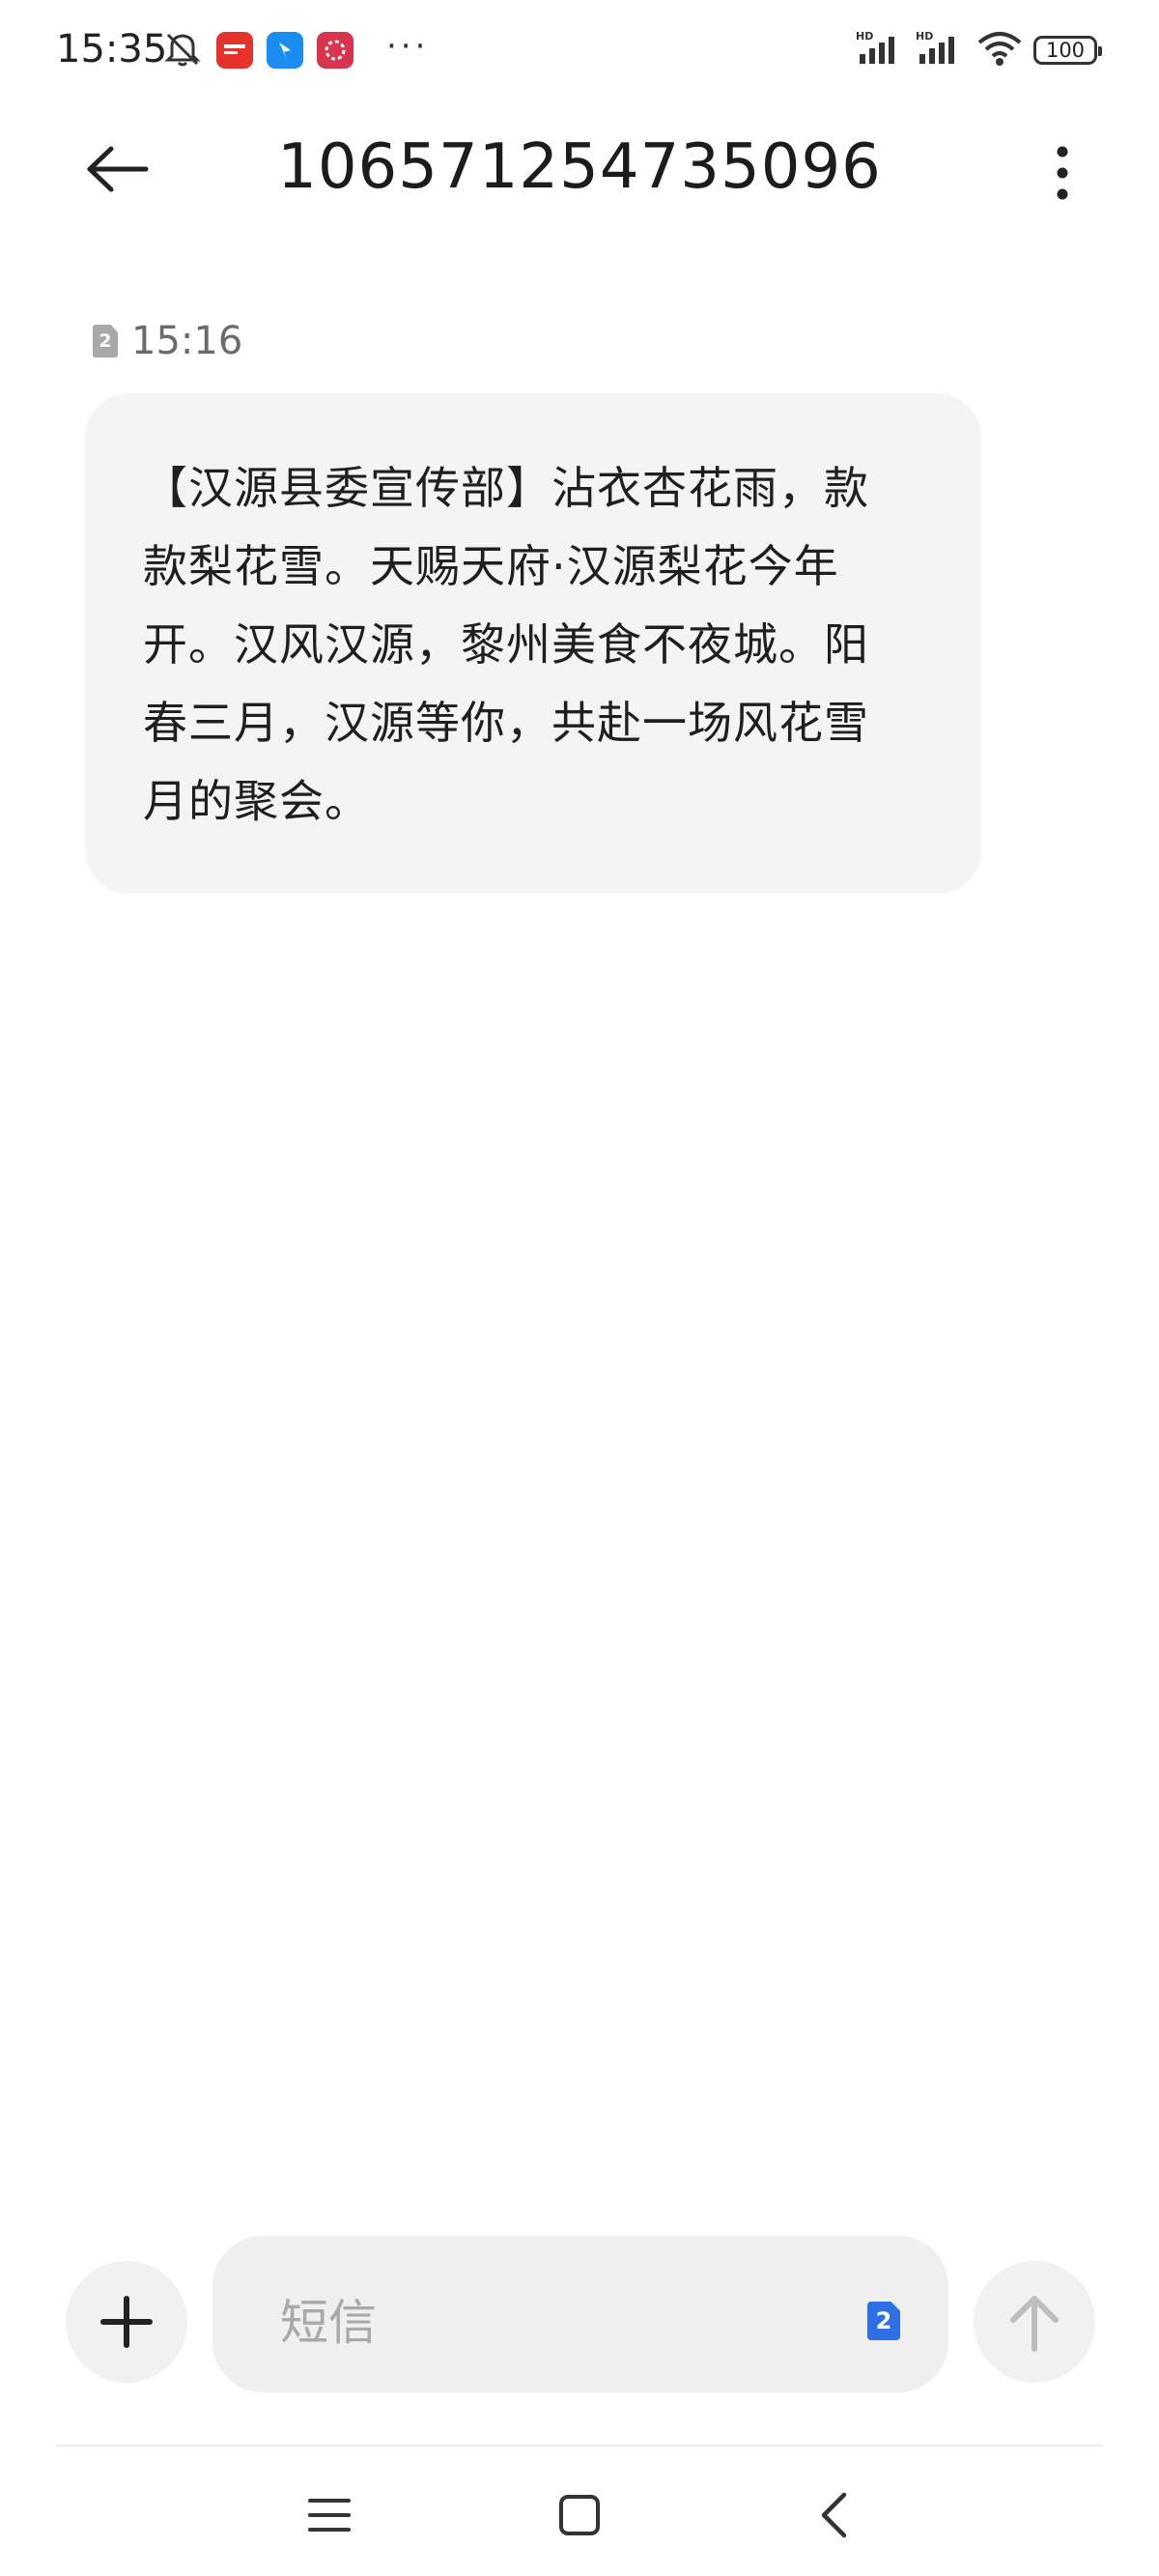 The height and width of the screenshot is (2576, 1159). I want to click on system-nav-bar, so click(579, 2515).